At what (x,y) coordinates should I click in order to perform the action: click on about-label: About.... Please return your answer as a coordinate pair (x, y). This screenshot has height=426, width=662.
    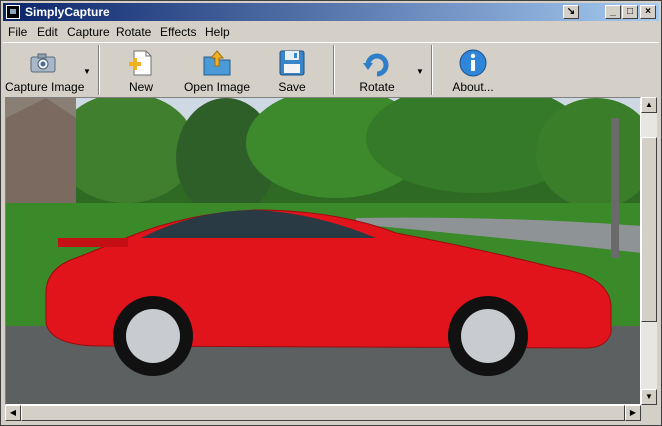
    Looking at the image, I should click on (473, 87).